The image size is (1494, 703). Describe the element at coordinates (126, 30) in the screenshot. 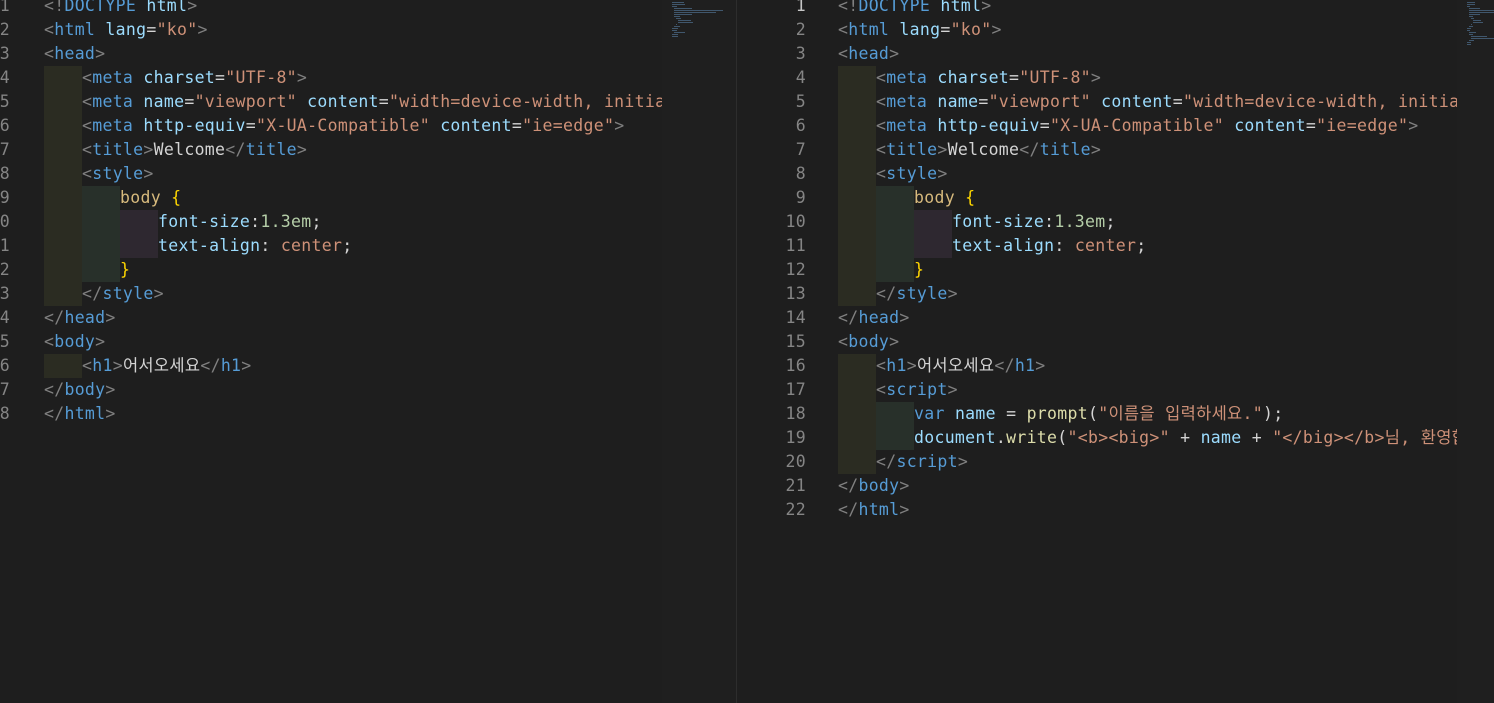

I see `code-text: <html lang="ko">` at that location.